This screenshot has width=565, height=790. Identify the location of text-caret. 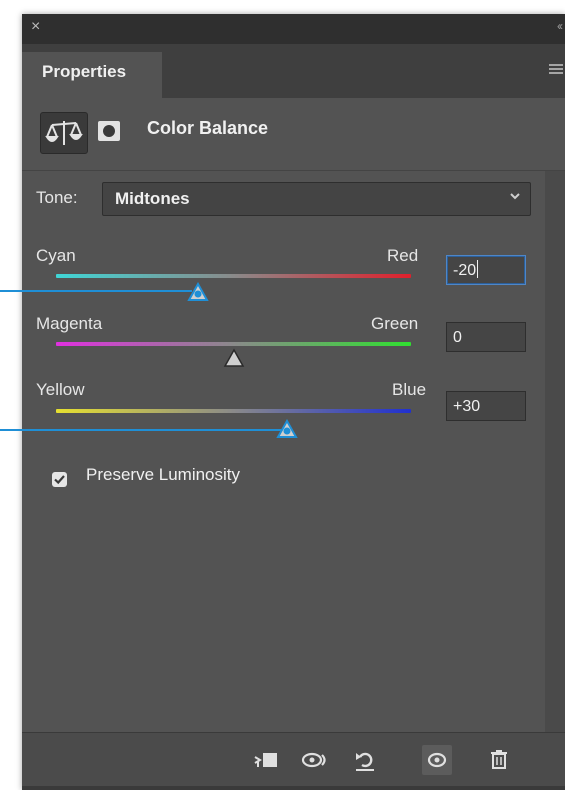
(478, 269).